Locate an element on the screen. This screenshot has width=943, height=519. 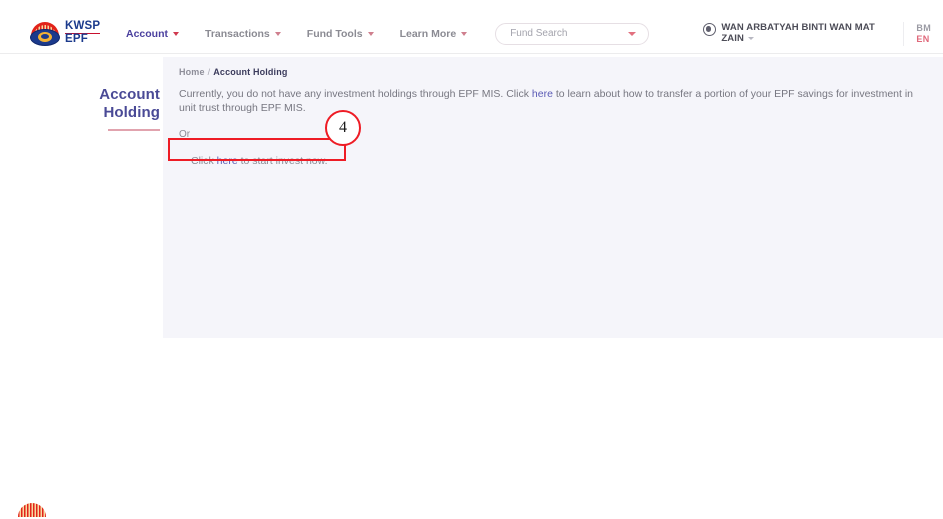
language-option-bm: BM is located at coordinates (923, 28).